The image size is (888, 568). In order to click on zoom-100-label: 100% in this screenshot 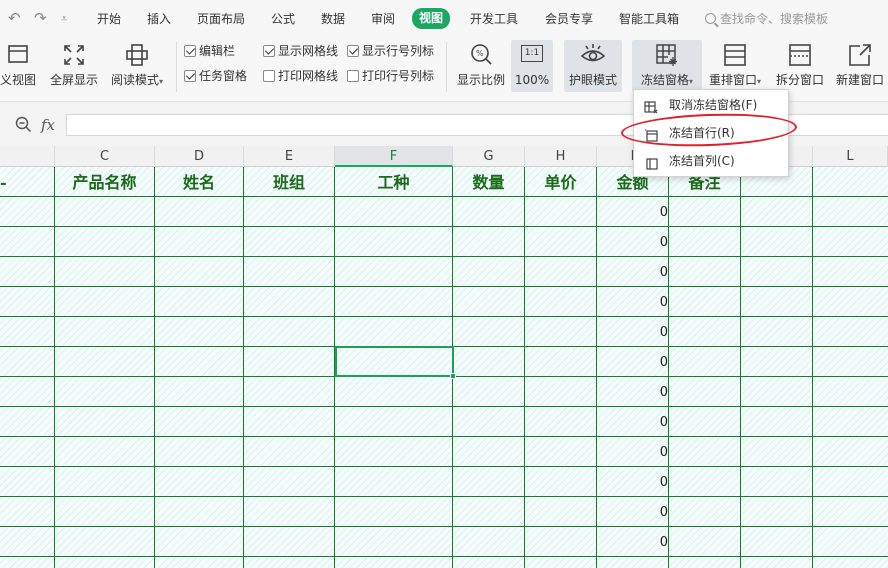, I will do `click(532, 80)`.